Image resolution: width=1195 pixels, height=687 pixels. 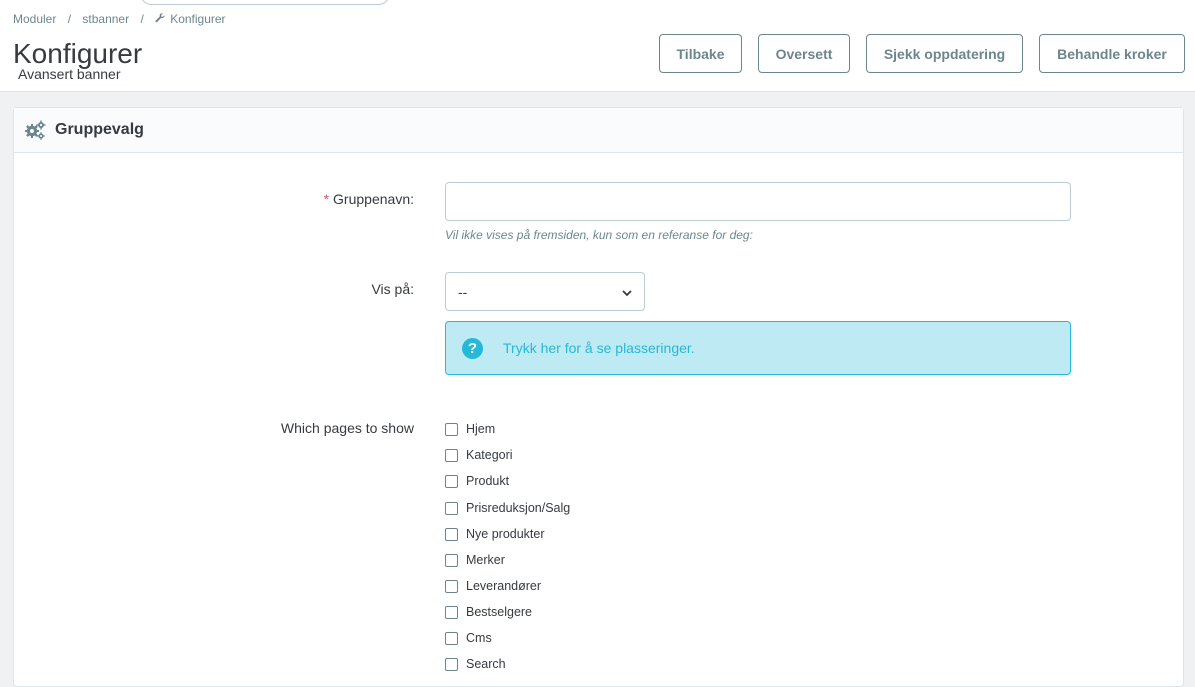 I want to click on breadcrumb-item-modules: Moduler, so click(x=34, y=19).